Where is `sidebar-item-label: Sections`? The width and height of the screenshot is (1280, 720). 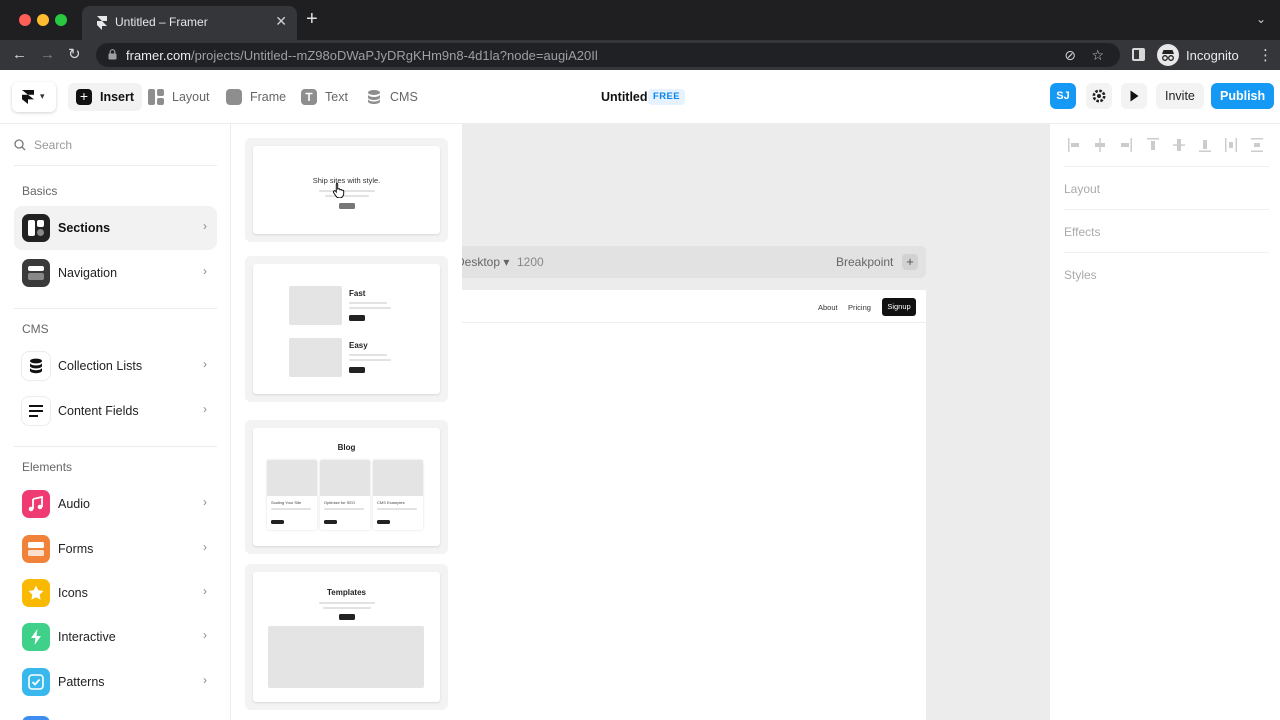
sidebar-item-label: Sections is located at coordinates (84, 228).